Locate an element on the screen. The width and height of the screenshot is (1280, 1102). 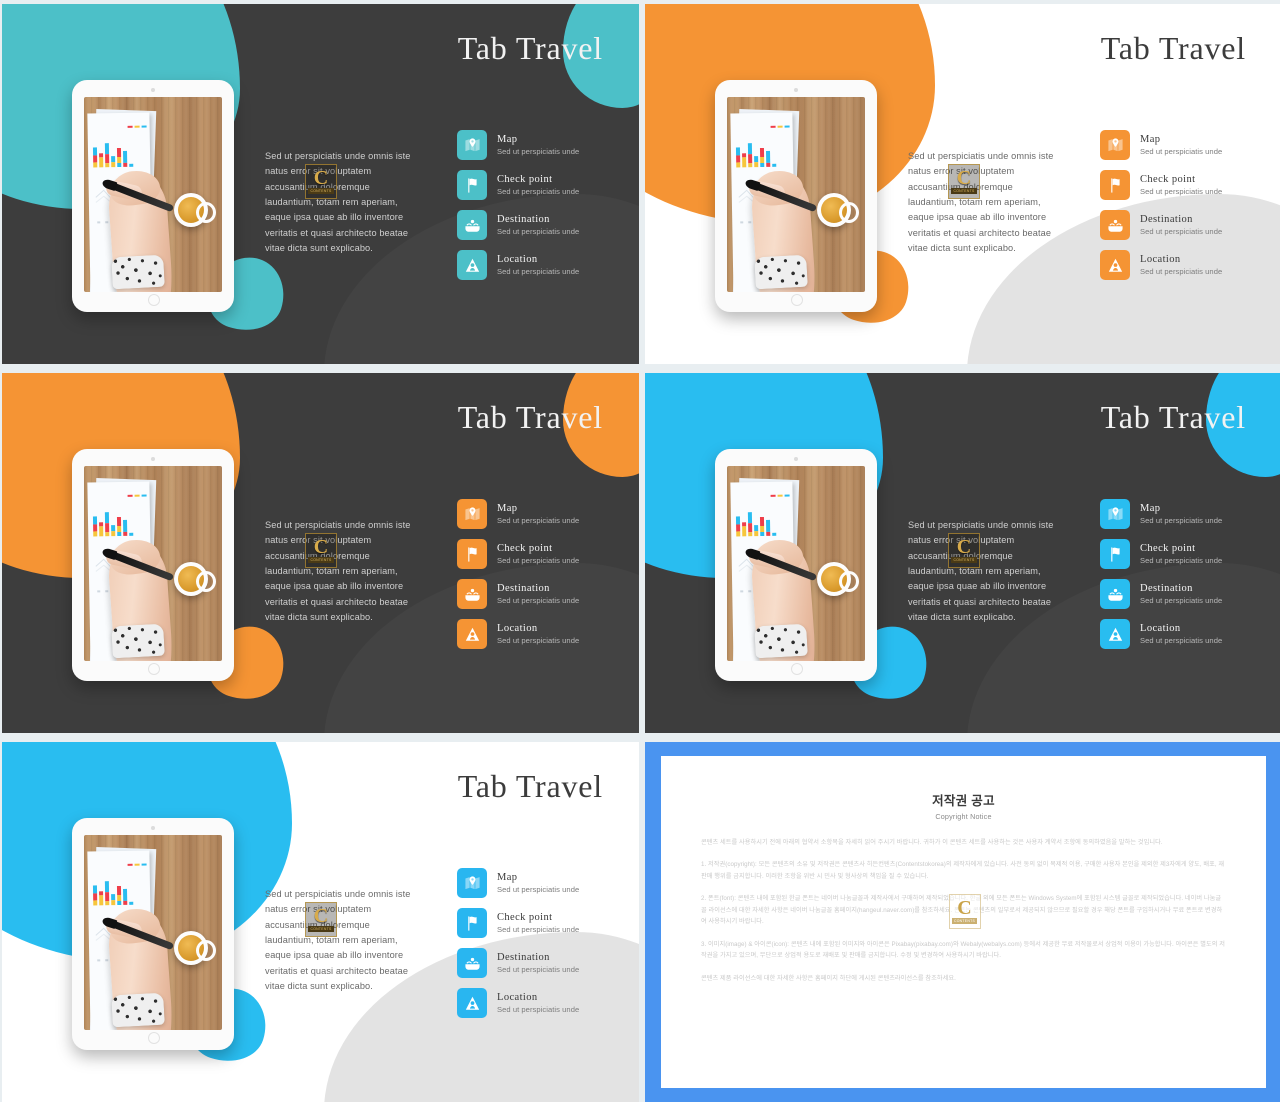
sleeve-cuff is located at coordinates (138, 641).